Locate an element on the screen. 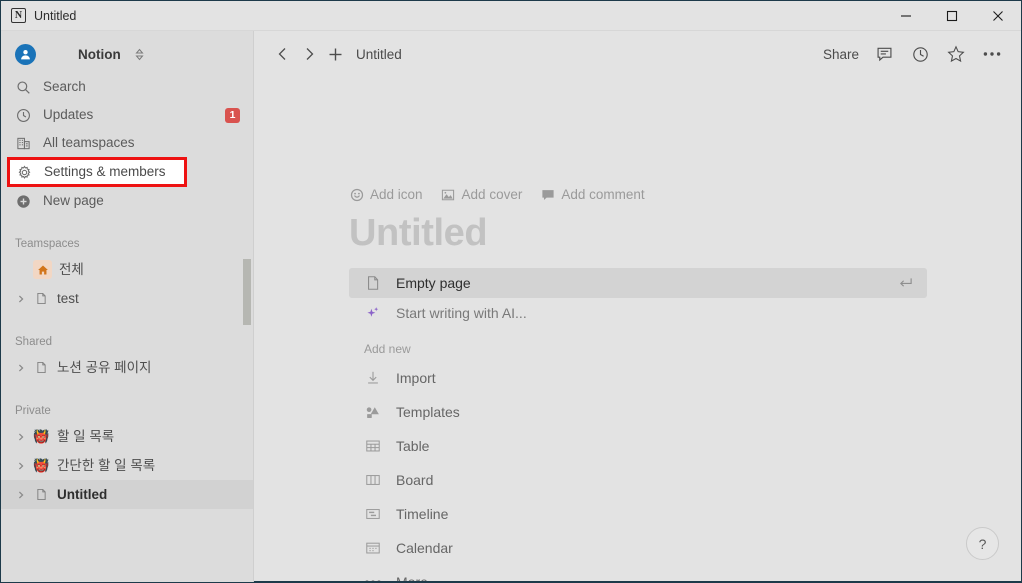  sidebar-page-shared-notion: 노션 공유 페이지 is located at coordinates (127, 367).